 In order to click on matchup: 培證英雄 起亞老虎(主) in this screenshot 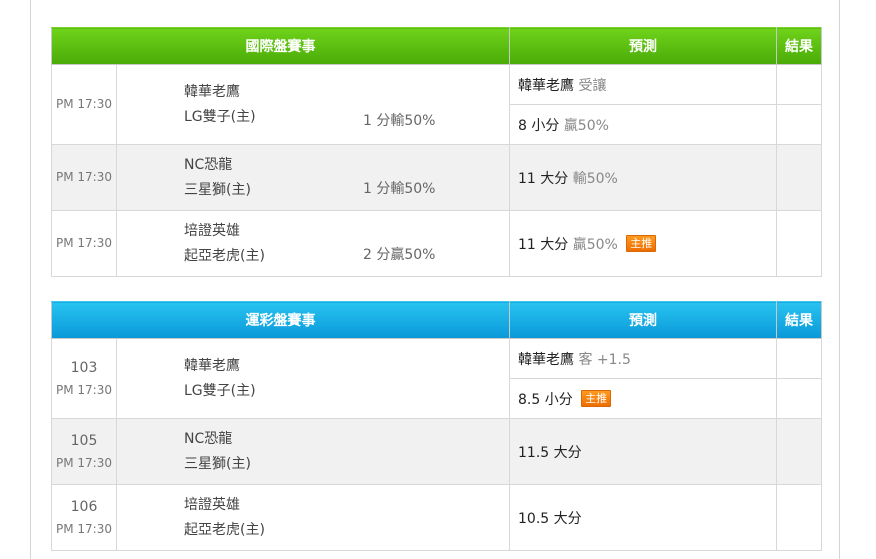, I will do `click(313, 517)`.